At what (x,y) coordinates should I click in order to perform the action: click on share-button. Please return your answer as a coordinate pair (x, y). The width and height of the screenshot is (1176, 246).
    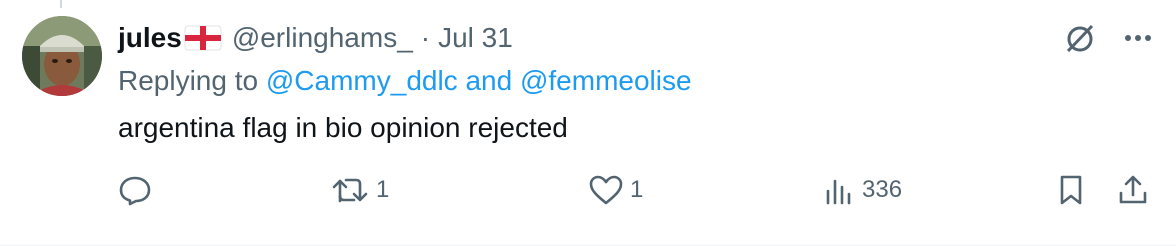
    Looking at the image, I should click on (1133, 190).